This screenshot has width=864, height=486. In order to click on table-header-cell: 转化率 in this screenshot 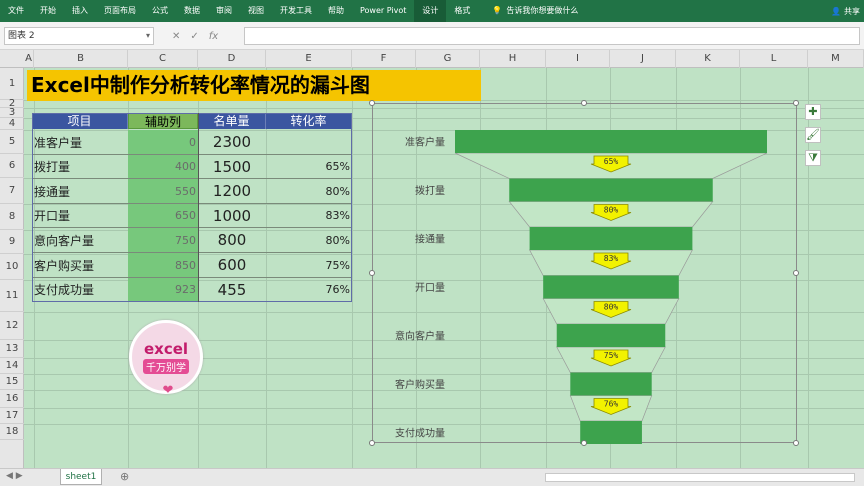, I will do `click(309, 121)`.